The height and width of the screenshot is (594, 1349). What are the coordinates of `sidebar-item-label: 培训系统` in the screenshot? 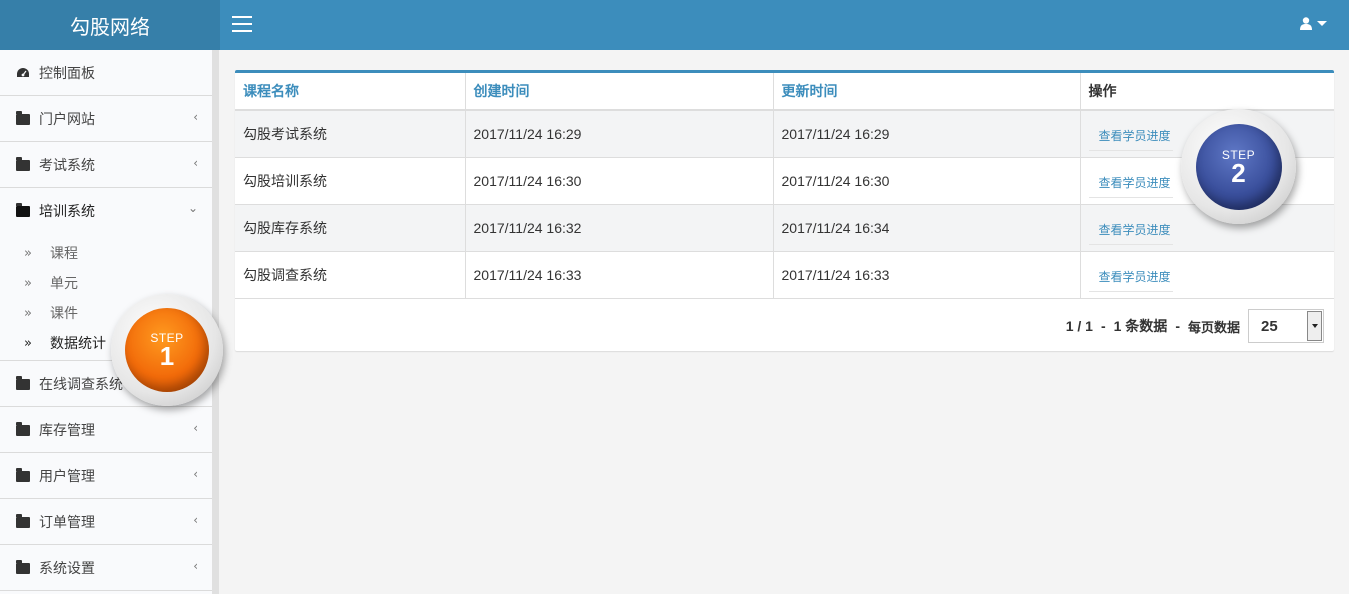 It's located at (67, 211).